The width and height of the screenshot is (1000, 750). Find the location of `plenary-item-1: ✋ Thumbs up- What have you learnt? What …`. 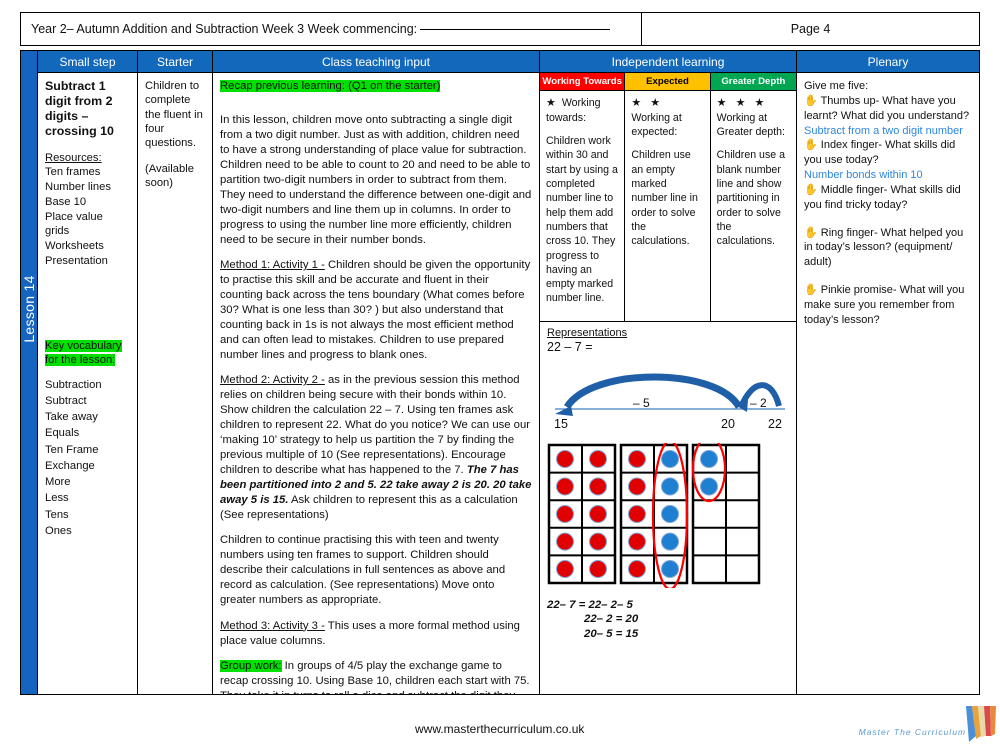

plenary-item-1: ✋ Thumbs up- What have you learnt? What … is located at coordinates (888, 109).